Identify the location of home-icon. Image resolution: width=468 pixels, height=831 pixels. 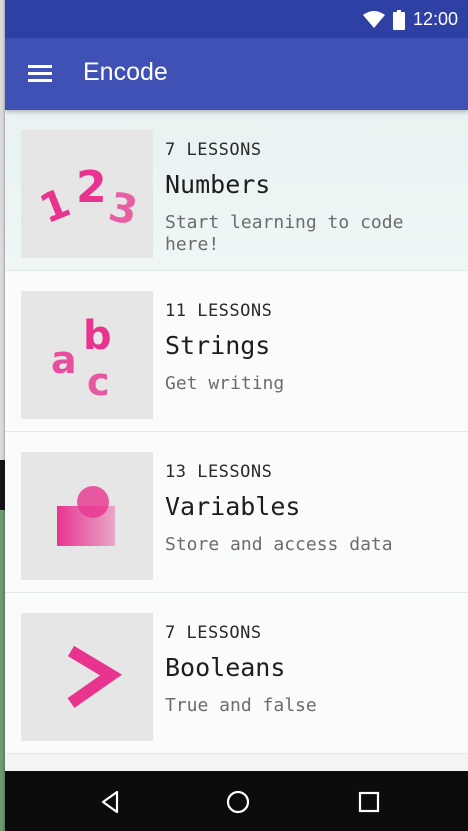
(238, 802).